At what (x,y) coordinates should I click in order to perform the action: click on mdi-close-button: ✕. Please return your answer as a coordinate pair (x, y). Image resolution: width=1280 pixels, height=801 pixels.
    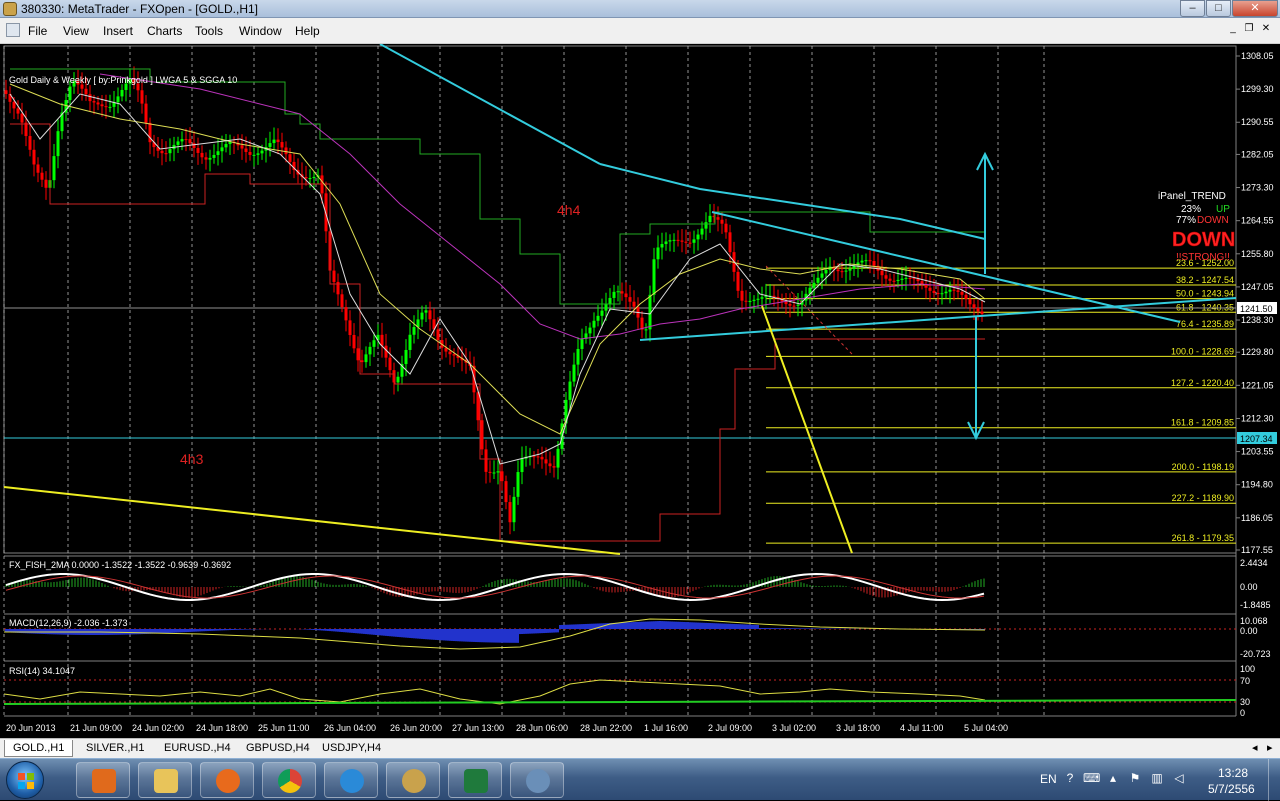
    Looking at the image, I should click on (1266, 30).